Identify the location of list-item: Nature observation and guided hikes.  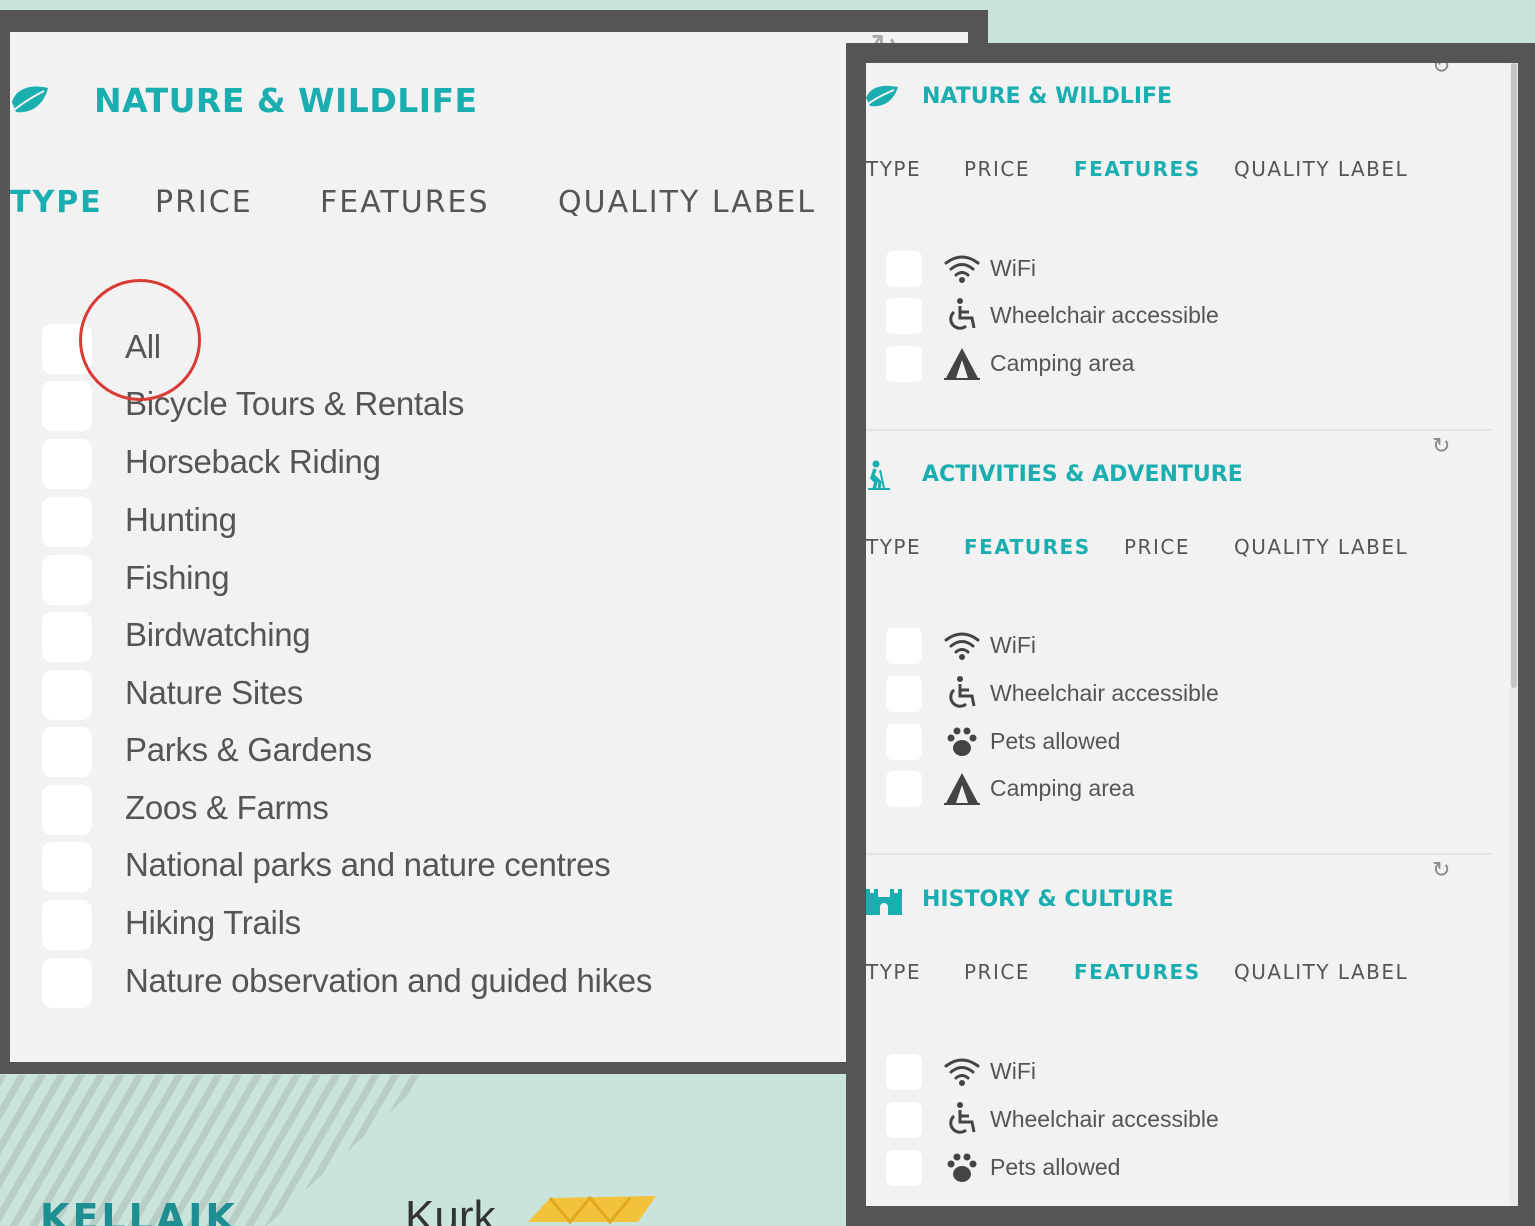
(460, 982).